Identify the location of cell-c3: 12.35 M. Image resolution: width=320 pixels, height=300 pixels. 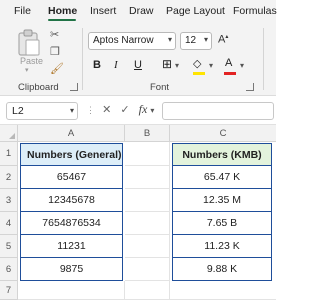
(222, 200).